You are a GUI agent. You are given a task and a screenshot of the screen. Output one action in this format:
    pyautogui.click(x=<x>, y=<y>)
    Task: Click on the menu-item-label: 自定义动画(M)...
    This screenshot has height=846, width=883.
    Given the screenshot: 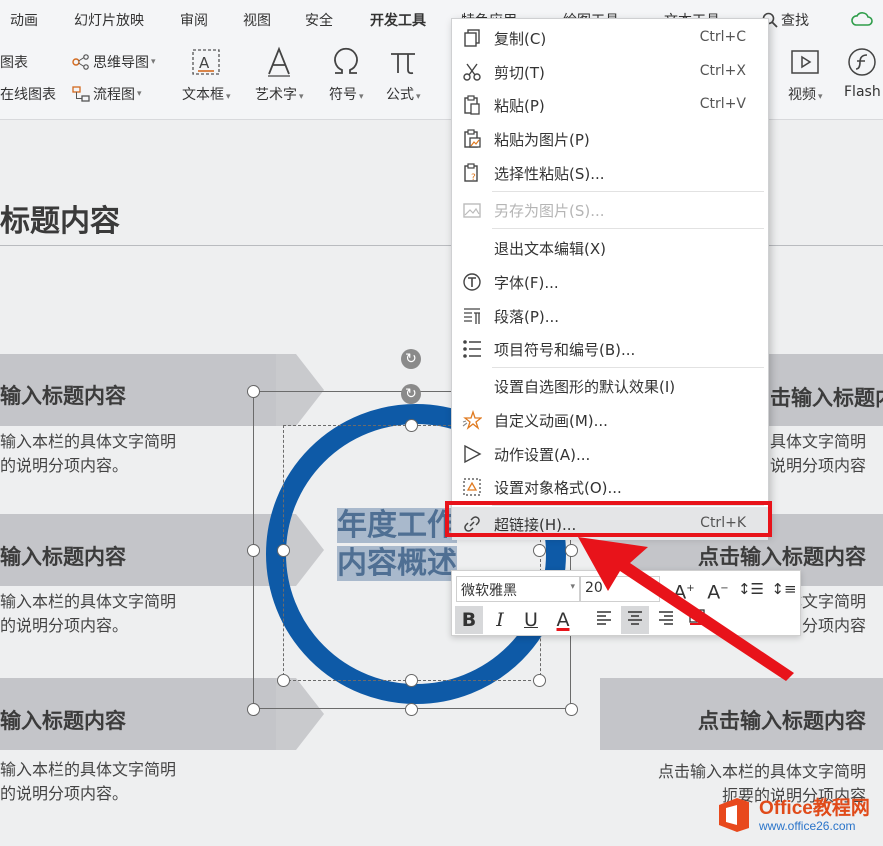 What is the action you would take?
    pyautogui.click(x=551, y=421)
    